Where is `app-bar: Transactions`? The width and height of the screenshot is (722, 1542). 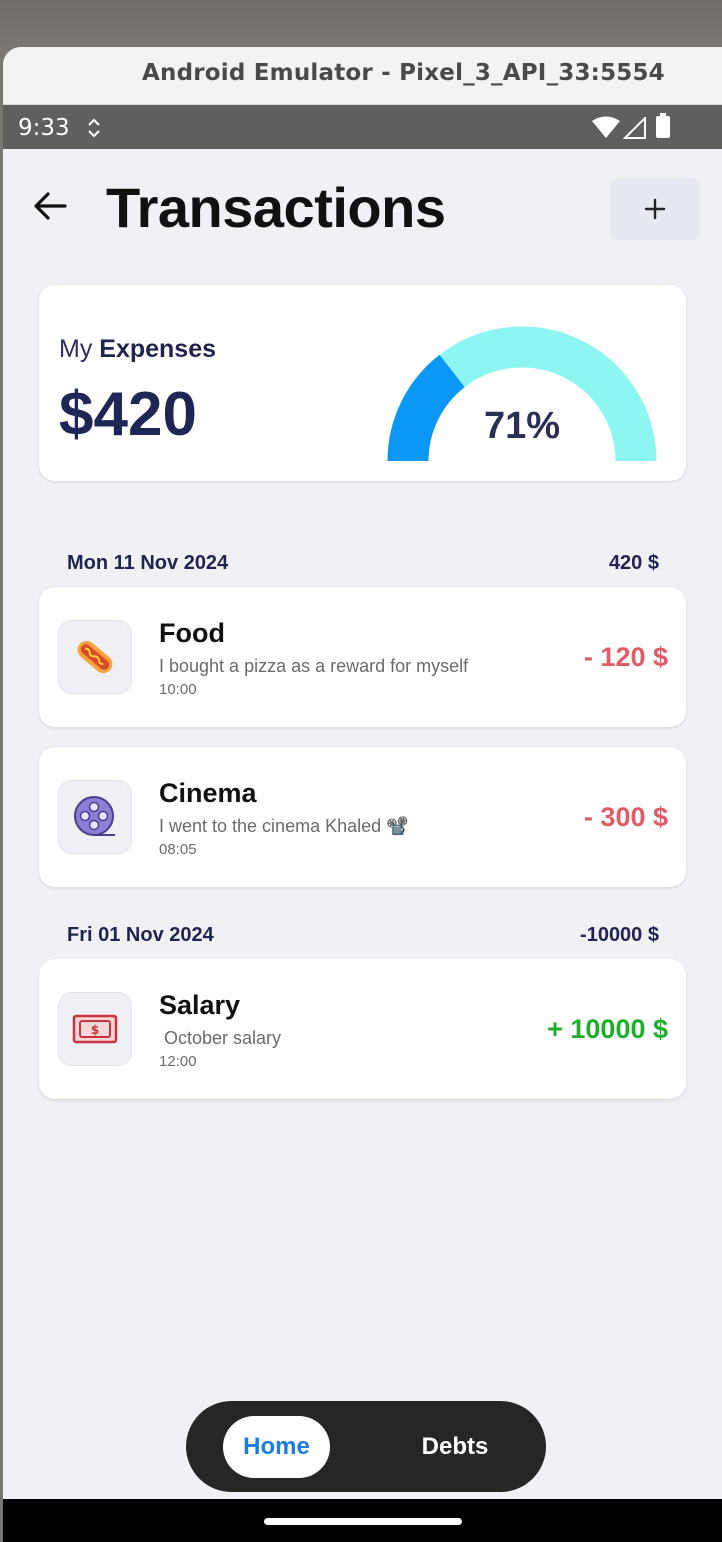 app-bar: Transactions is located at coordinates (362, 205).